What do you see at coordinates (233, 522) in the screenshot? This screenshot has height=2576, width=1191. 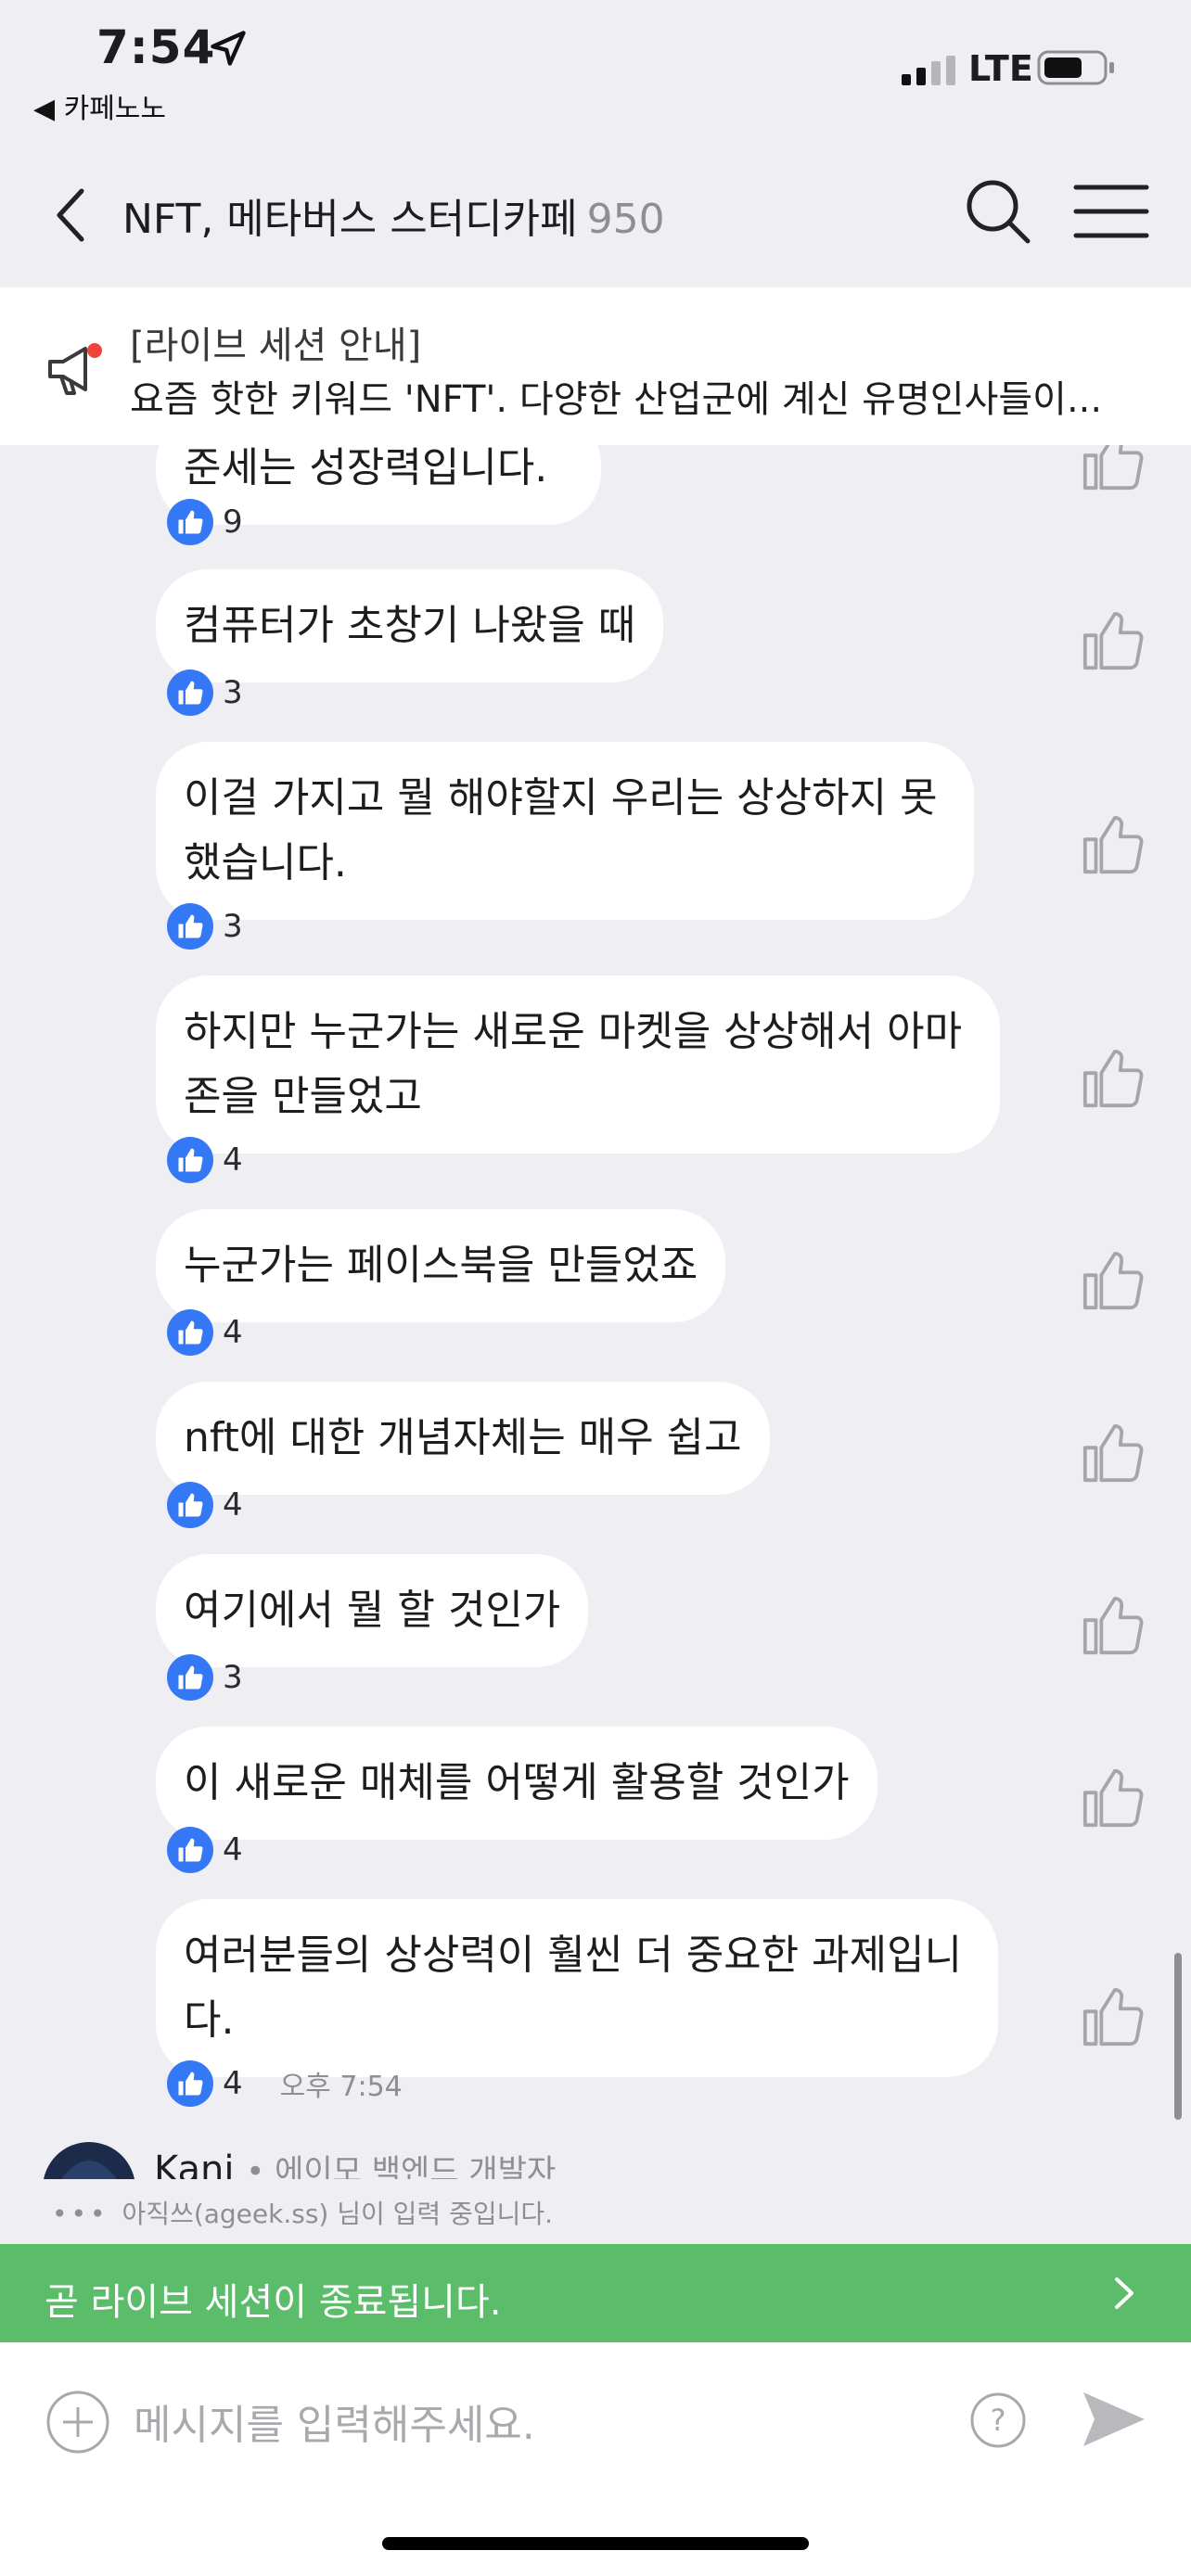 I see `like-count: 9` at bounding box center [233, 522].